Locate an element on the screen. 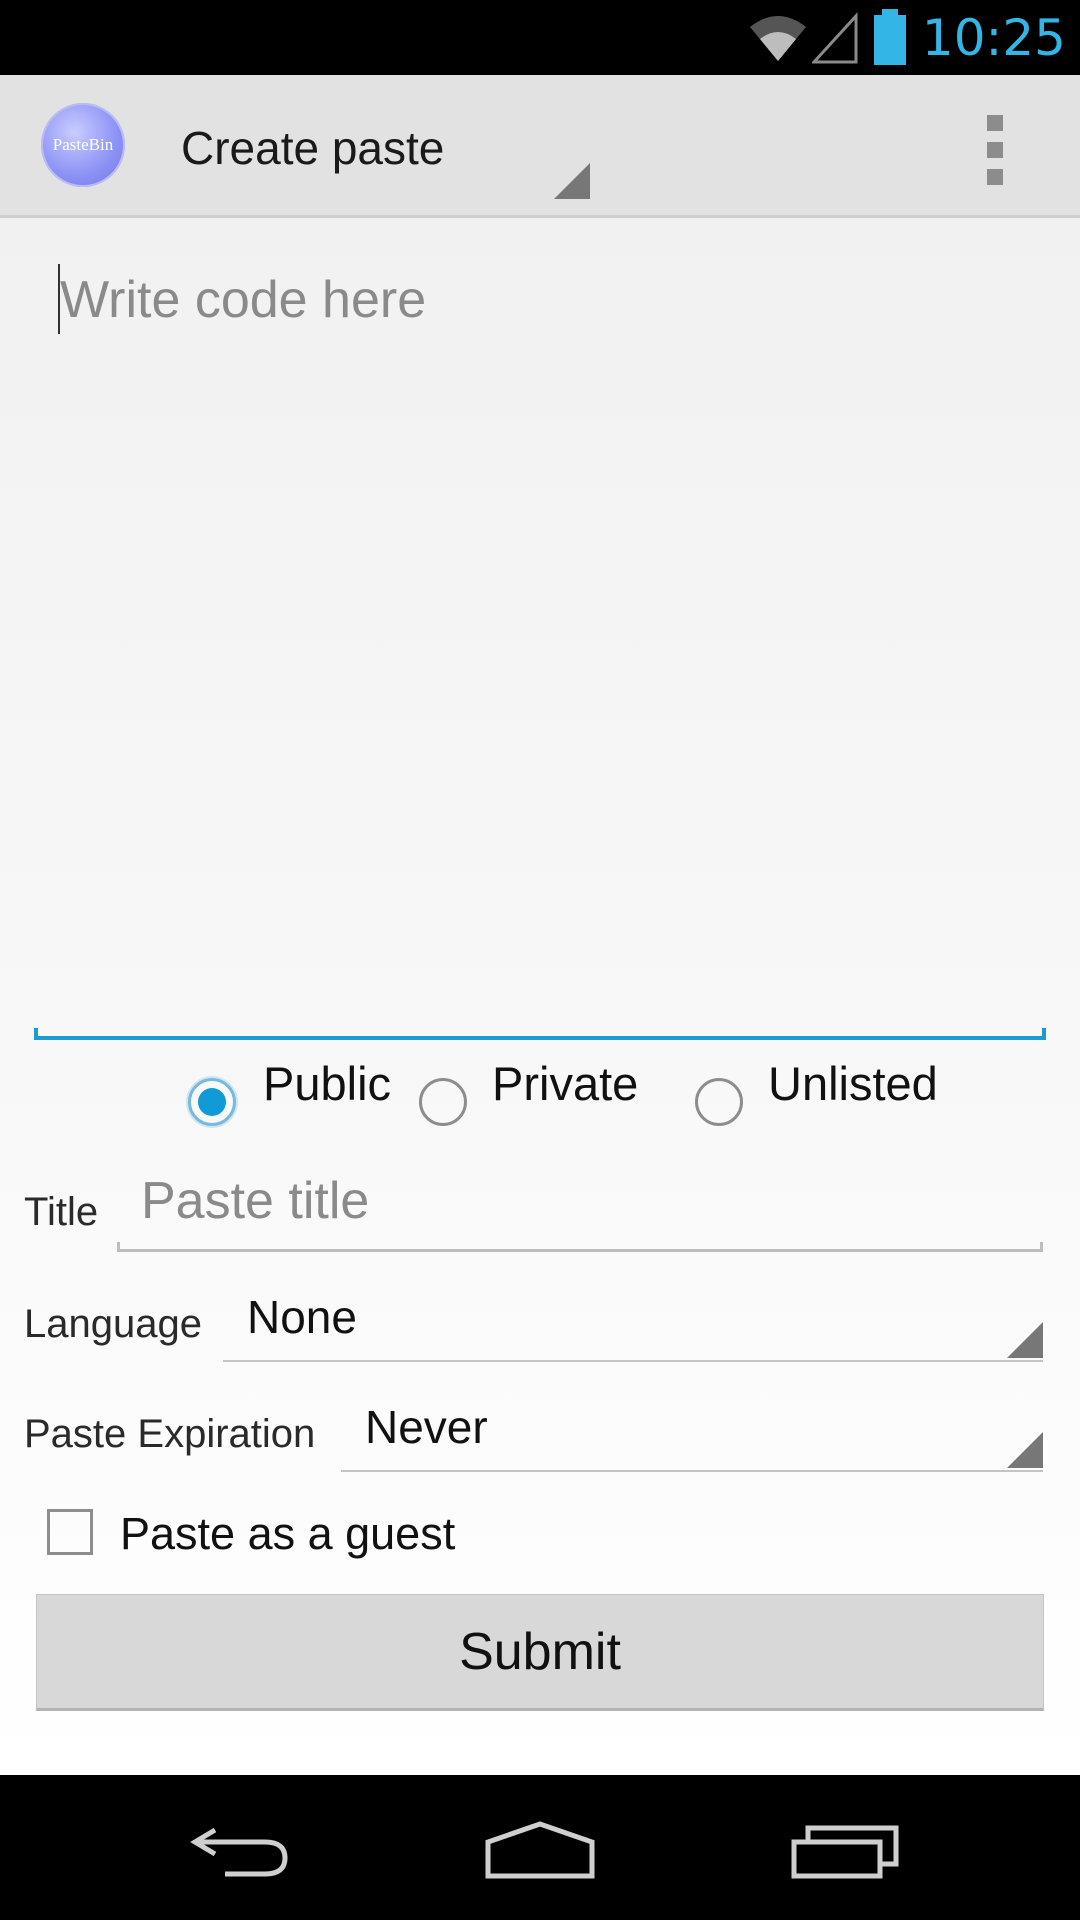 This screenshot has height=1920, width=1080. app-logo: PasteBin is located at coordinates (83, 145).